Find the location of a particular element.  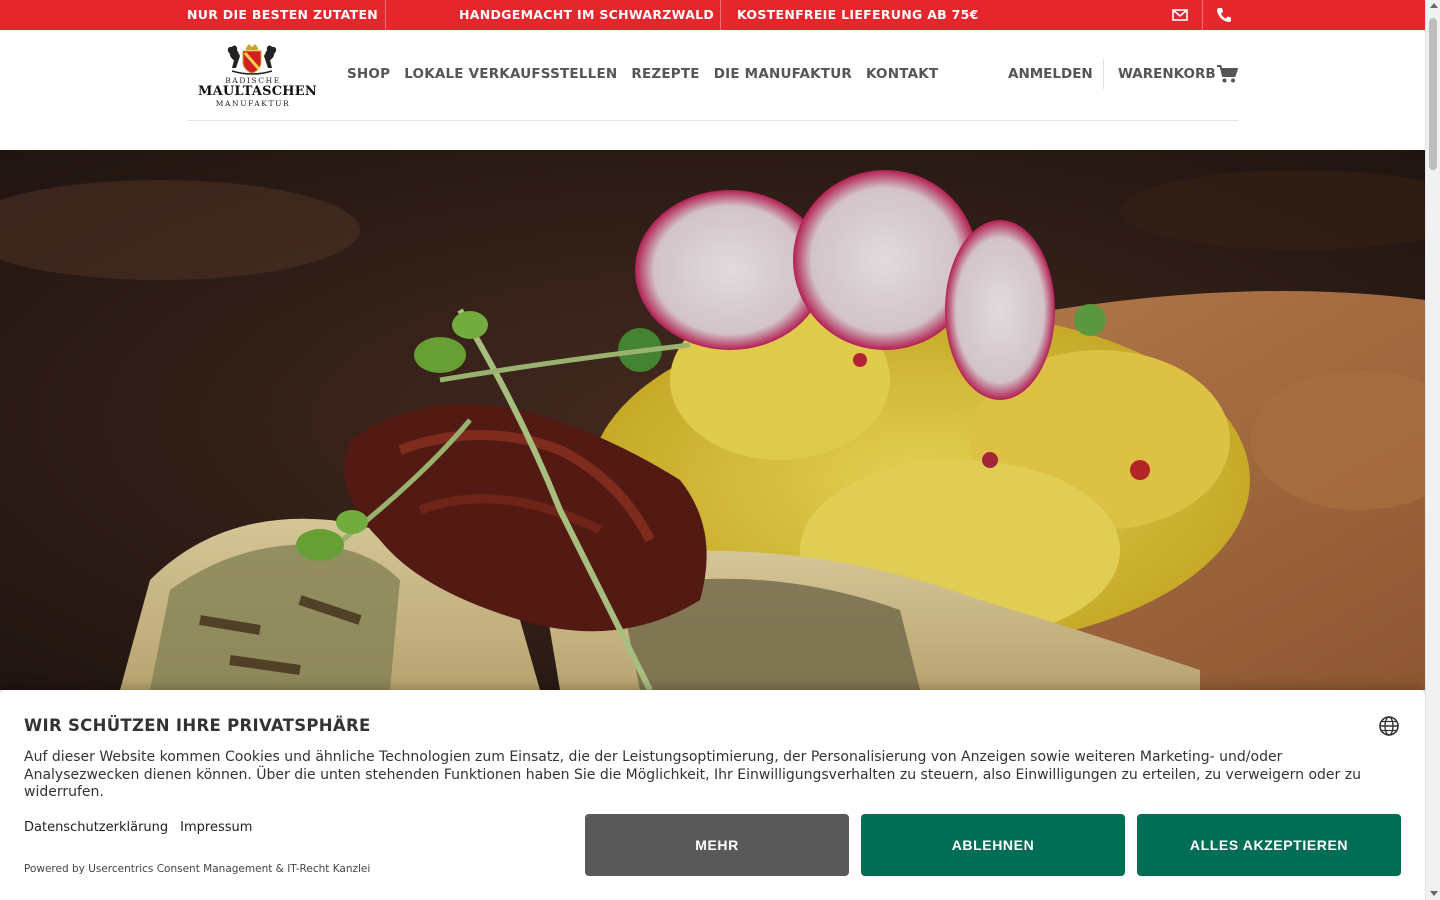

usp-best-ingredients: NUR DIE BESTEN ZUTATEN is located at coordinates (283, 14).